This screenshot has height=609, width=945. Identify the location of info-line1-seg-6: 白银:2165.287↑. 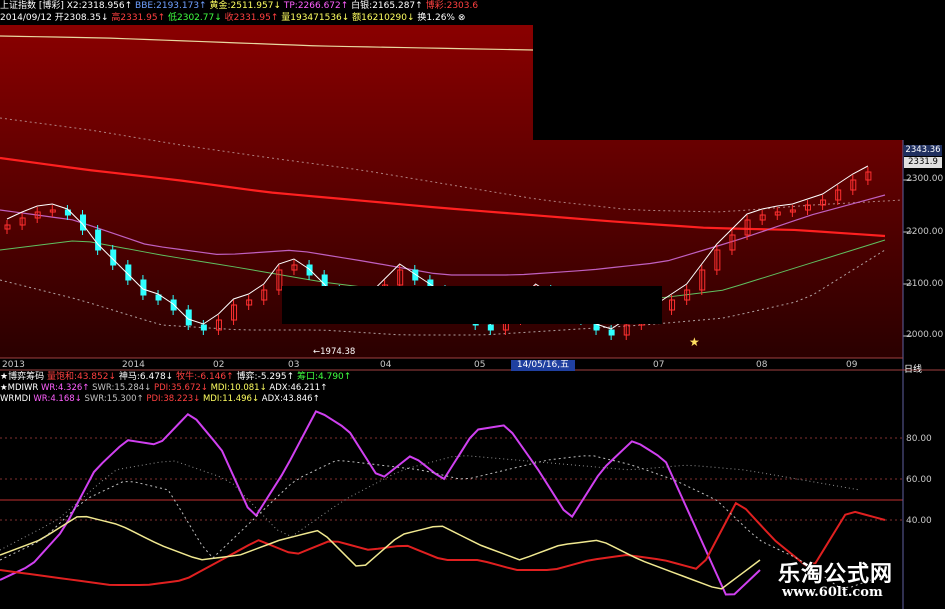
(385, 6).